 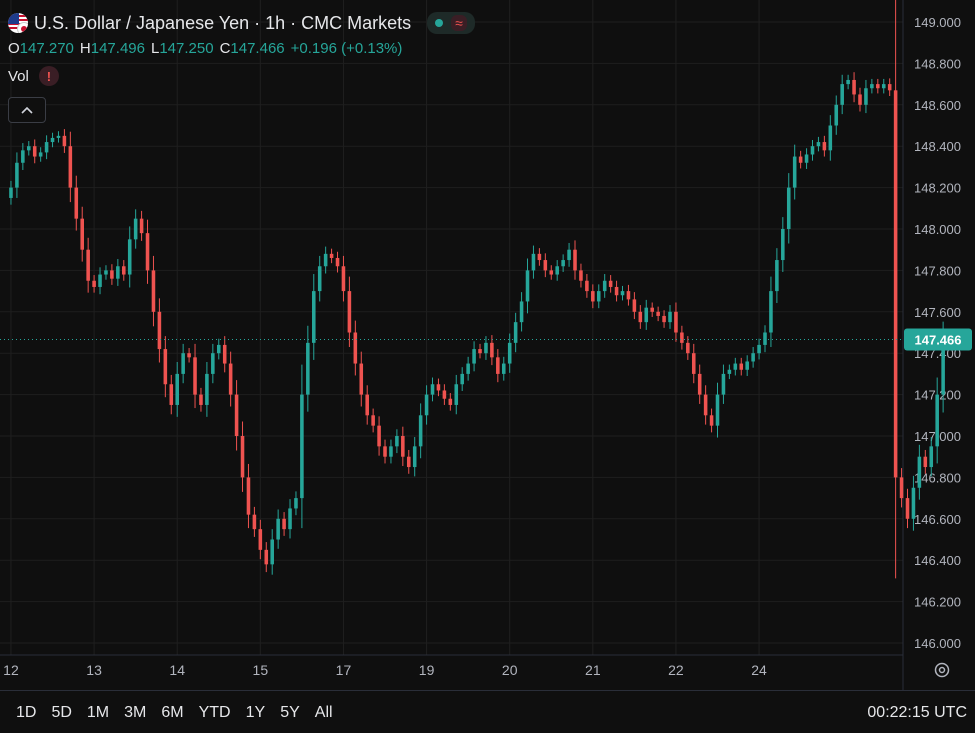 What do you see at coordinates (215, 713) in the screenshot?
I see `range-ytd-button: YTD` at bounding box center [215, 713].